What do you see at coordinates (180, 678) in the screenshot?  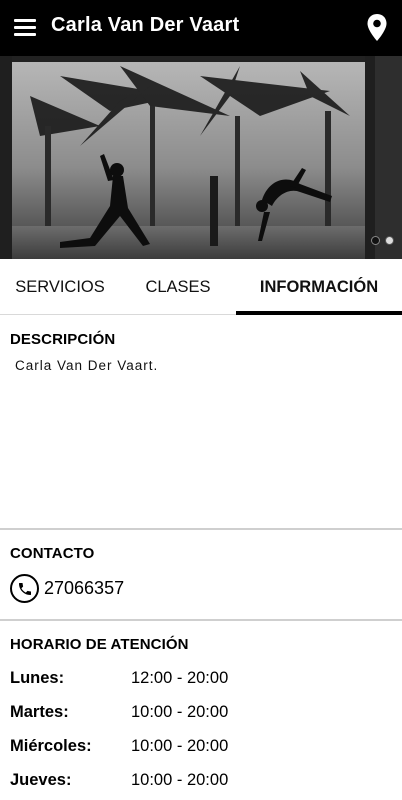 I see `time-range: 12:00 - 20:00` at bounding box center [180, 678].